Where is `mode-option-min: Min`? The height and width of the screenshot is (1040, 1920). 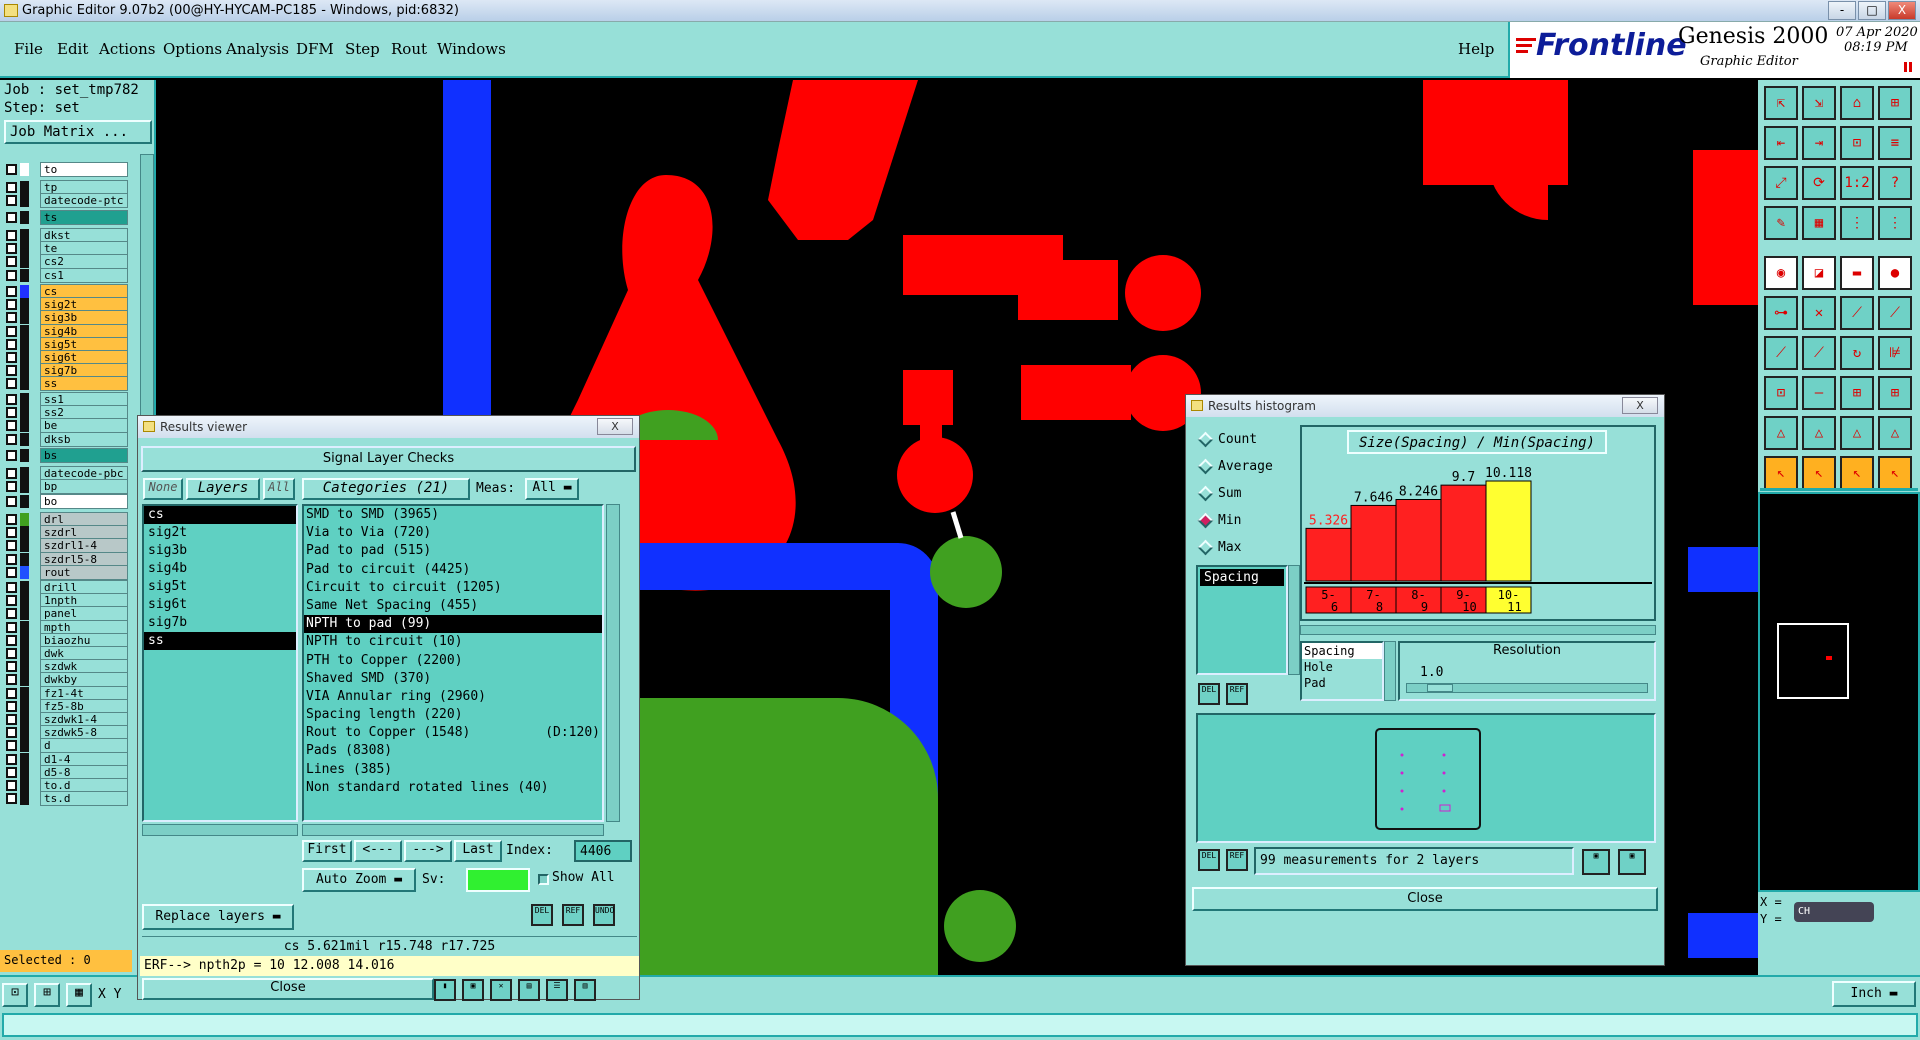 mode-option-min: Min is located at coordinates (1246, 521).